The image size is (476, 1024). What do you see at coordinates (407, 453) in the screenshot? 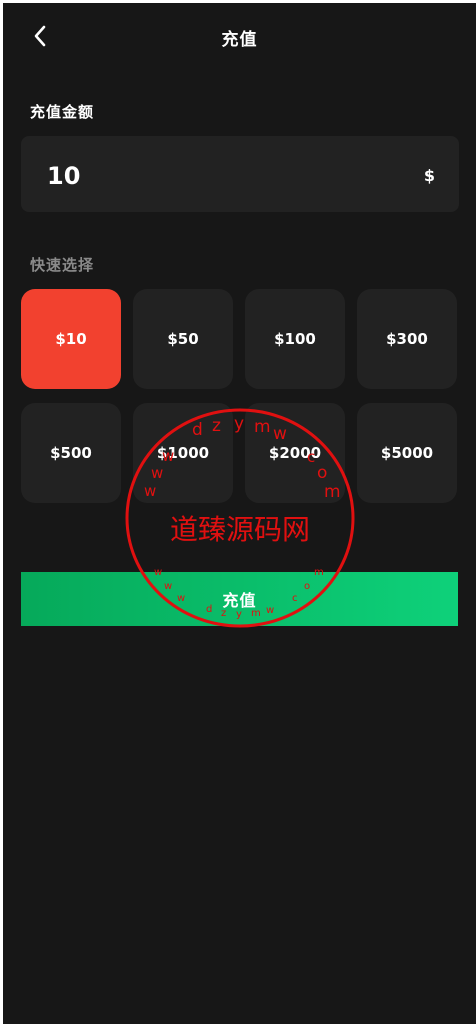
I see `amount-option-5000: $5000` at bounding box center [407, 453].